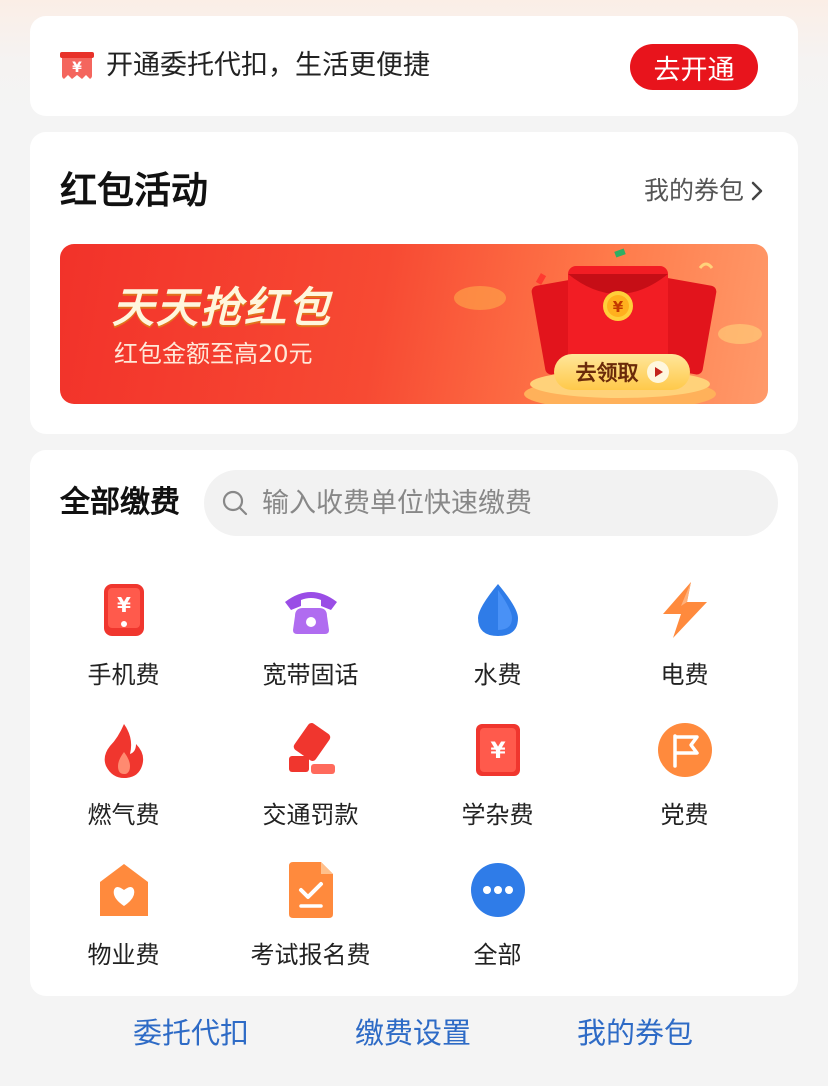 The width and height of the screenshot is (828, 1086). Describe the element at coordinates (684, 785) in the screenshot. I see `category-party-dues: 党费` at that location.